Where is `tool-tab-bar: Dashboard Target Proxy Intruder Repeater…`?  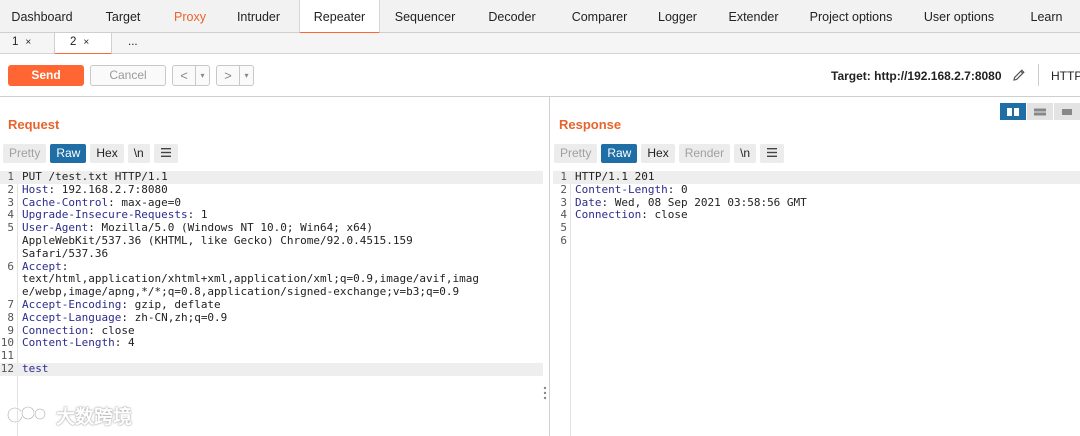
tool-tab-bar: Dashboard Target Proxy Intruder Repeater… is located at coordinates (540, 17).